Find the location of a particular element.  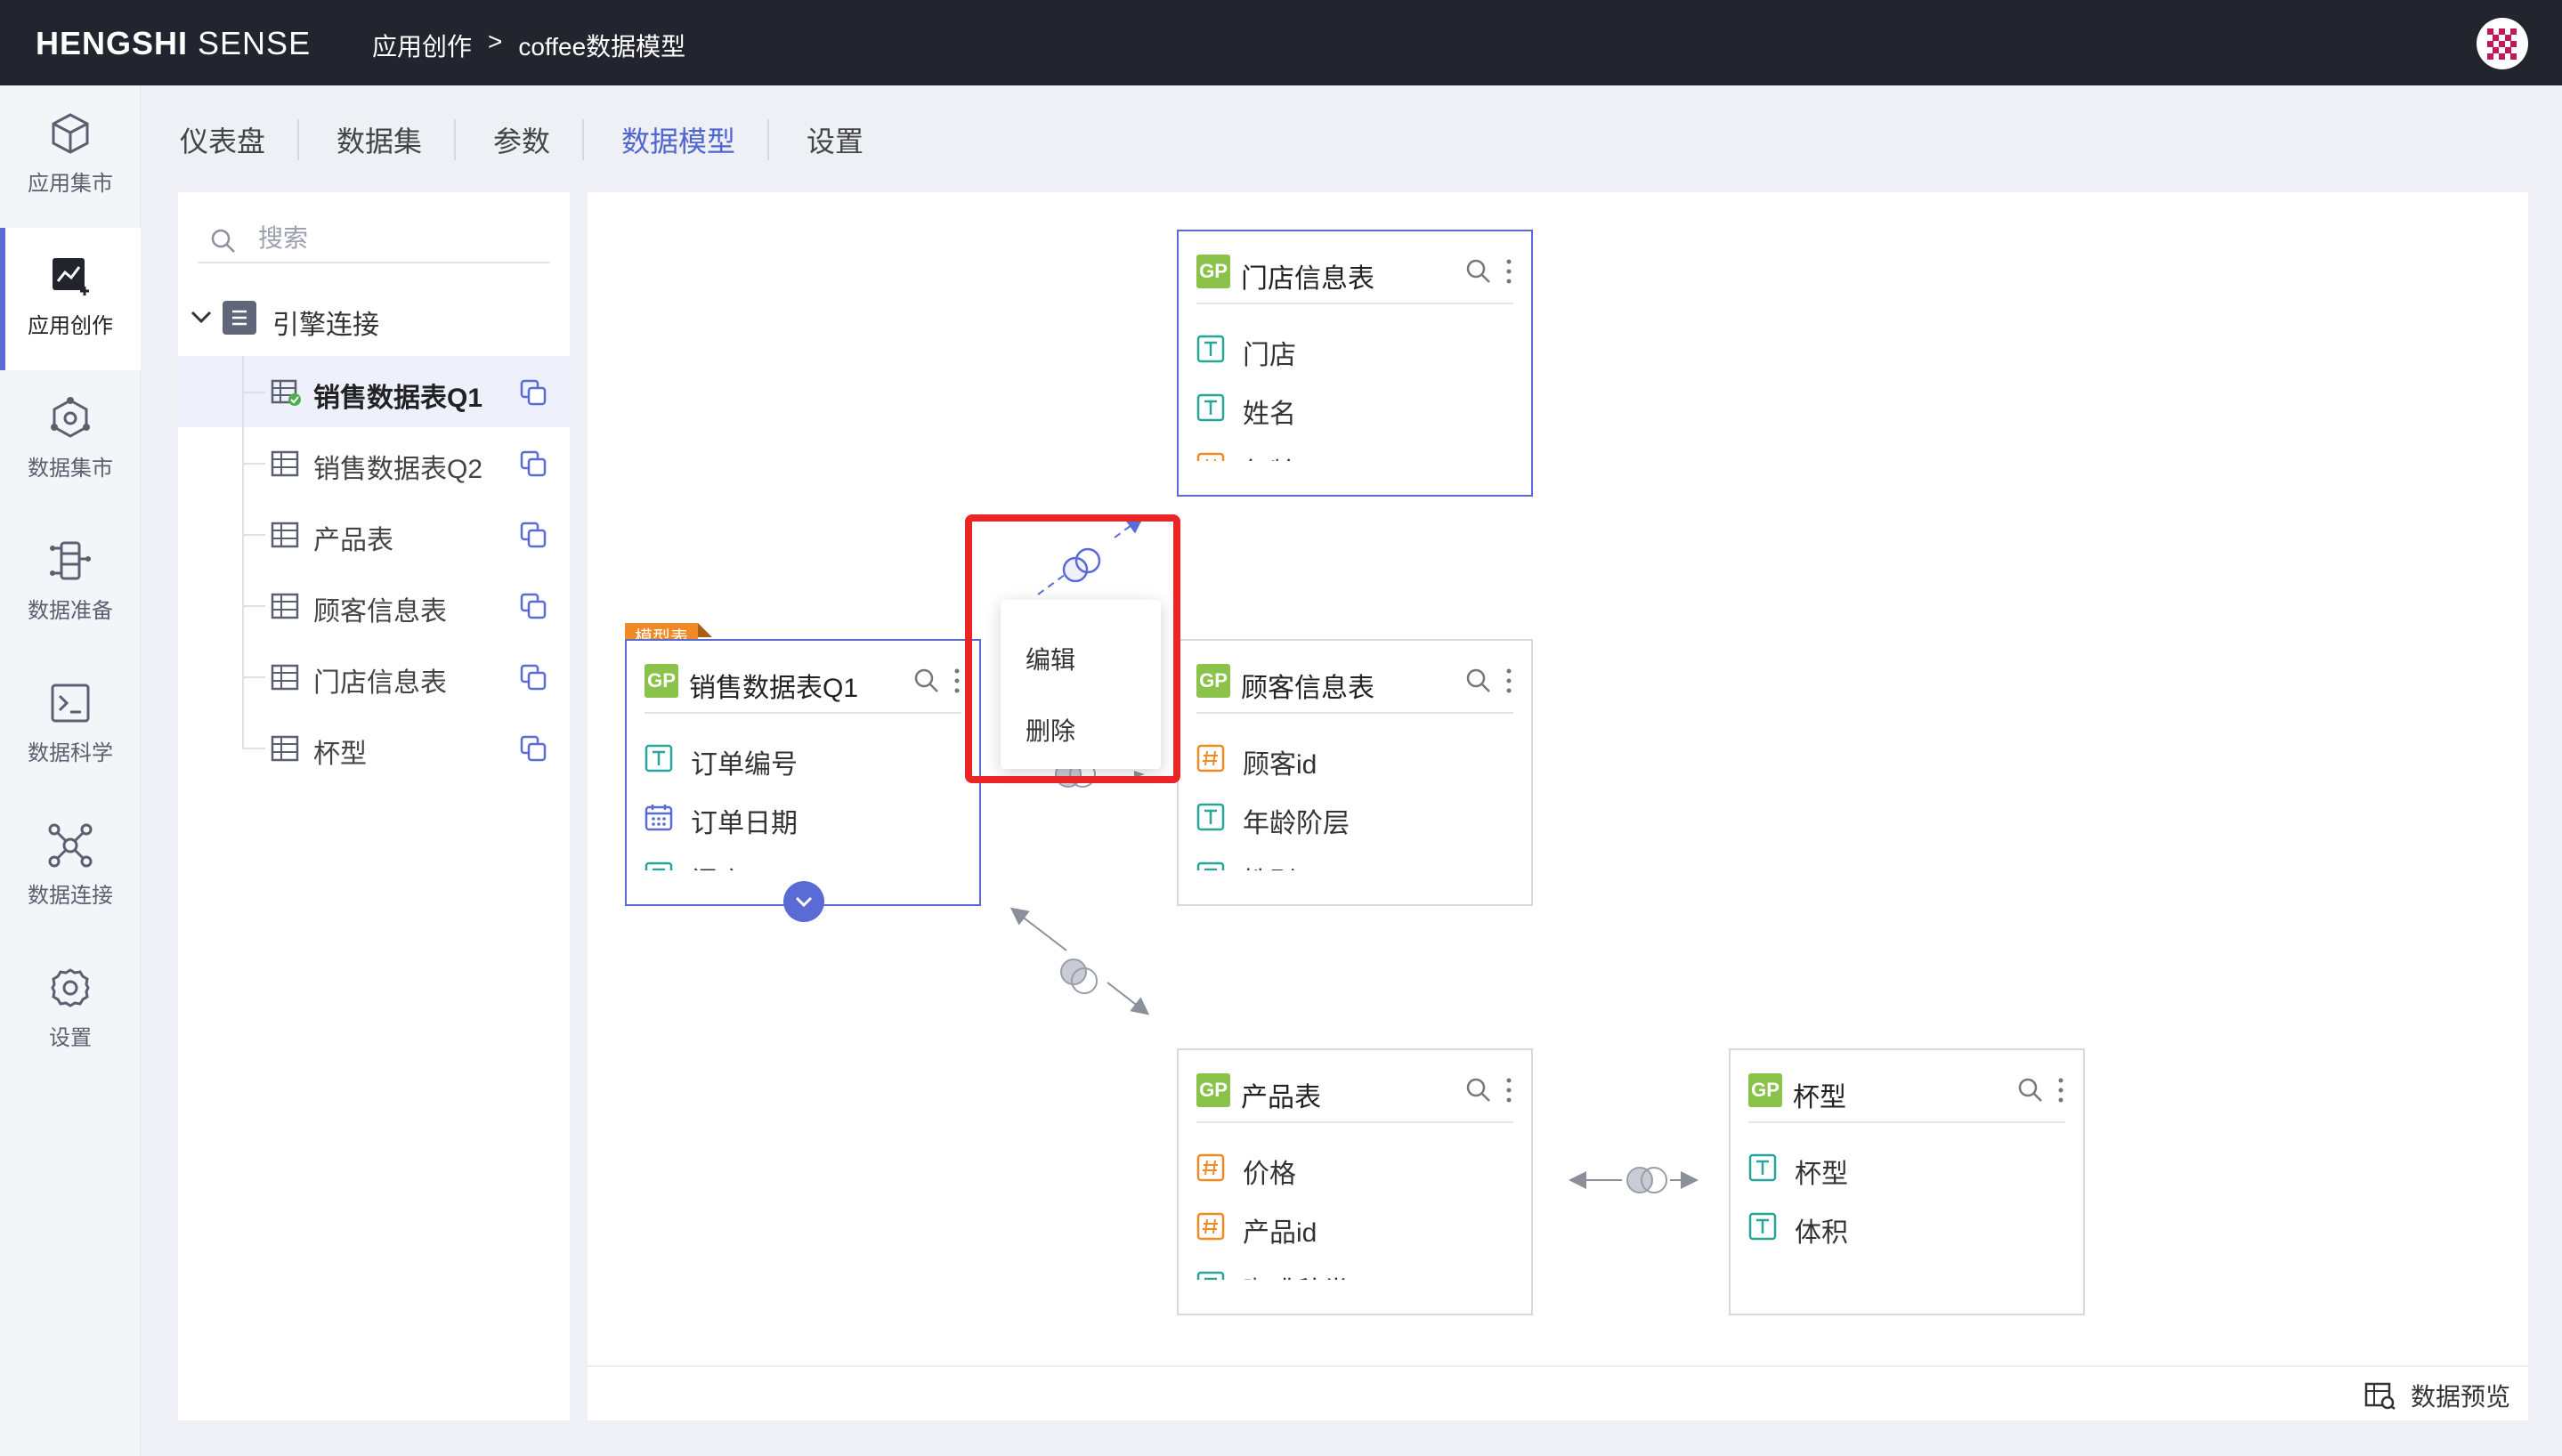

tree-item-store: 门店信息表 is located at coordinates (374, 676).